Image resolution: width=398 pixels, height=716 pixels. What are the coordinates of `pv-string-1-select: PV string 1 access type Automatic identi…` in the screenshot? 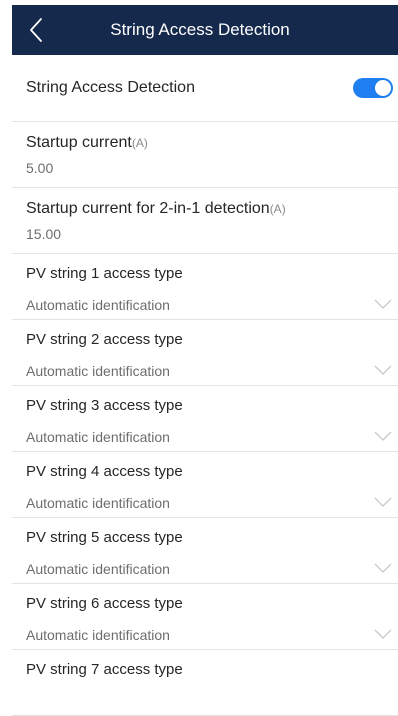 It's located at (205, 287).